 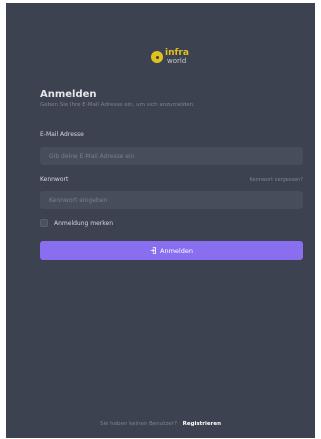 I want to click on forgot-password-link: Kennwort vergessen?, so click(x=276, y=180).